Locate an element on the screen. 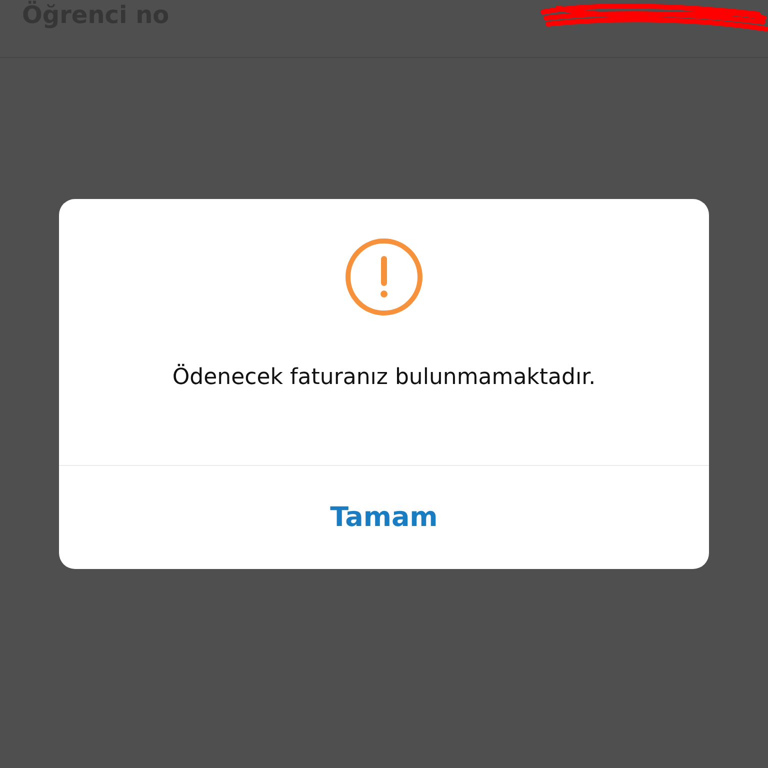  ok-button: Tamam is located at coordinates (384, 517).